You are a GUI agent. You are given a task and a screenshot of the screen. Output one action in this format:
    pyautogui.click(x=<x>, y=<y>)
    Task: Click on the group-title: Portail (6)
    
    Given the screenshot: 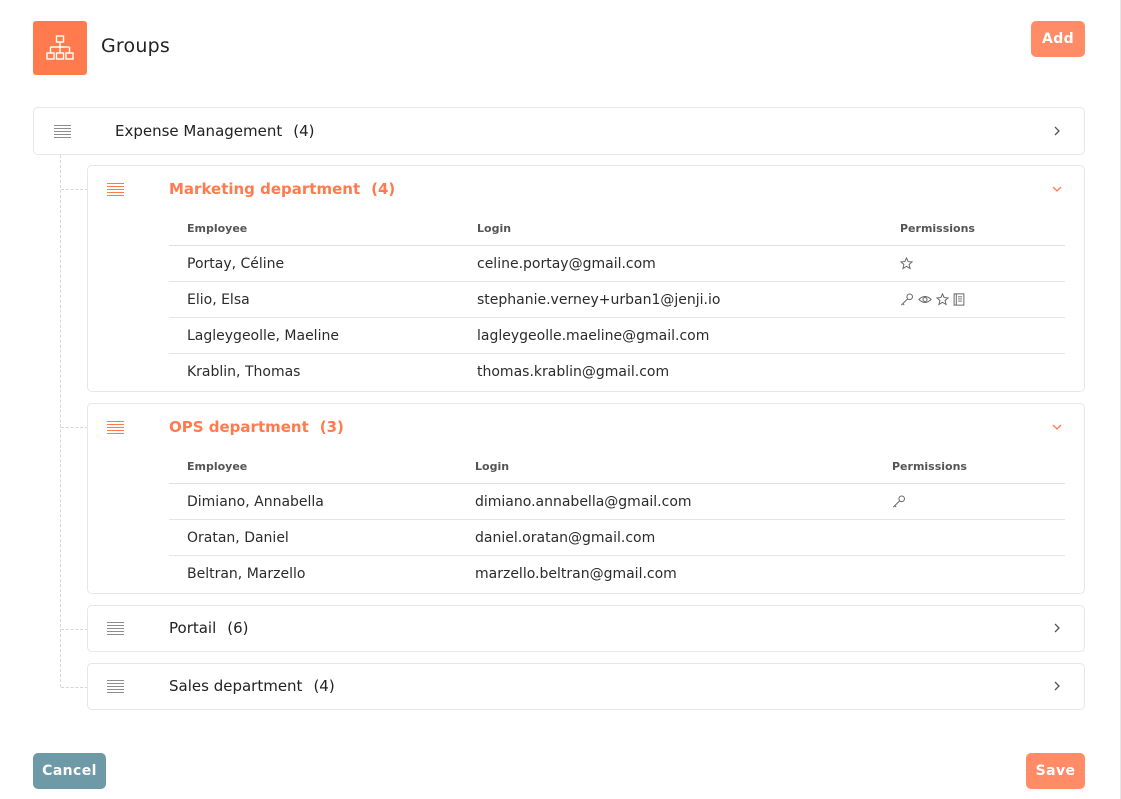 What is the action you would take?
    pyautogui.click(x=209, y=628)
    